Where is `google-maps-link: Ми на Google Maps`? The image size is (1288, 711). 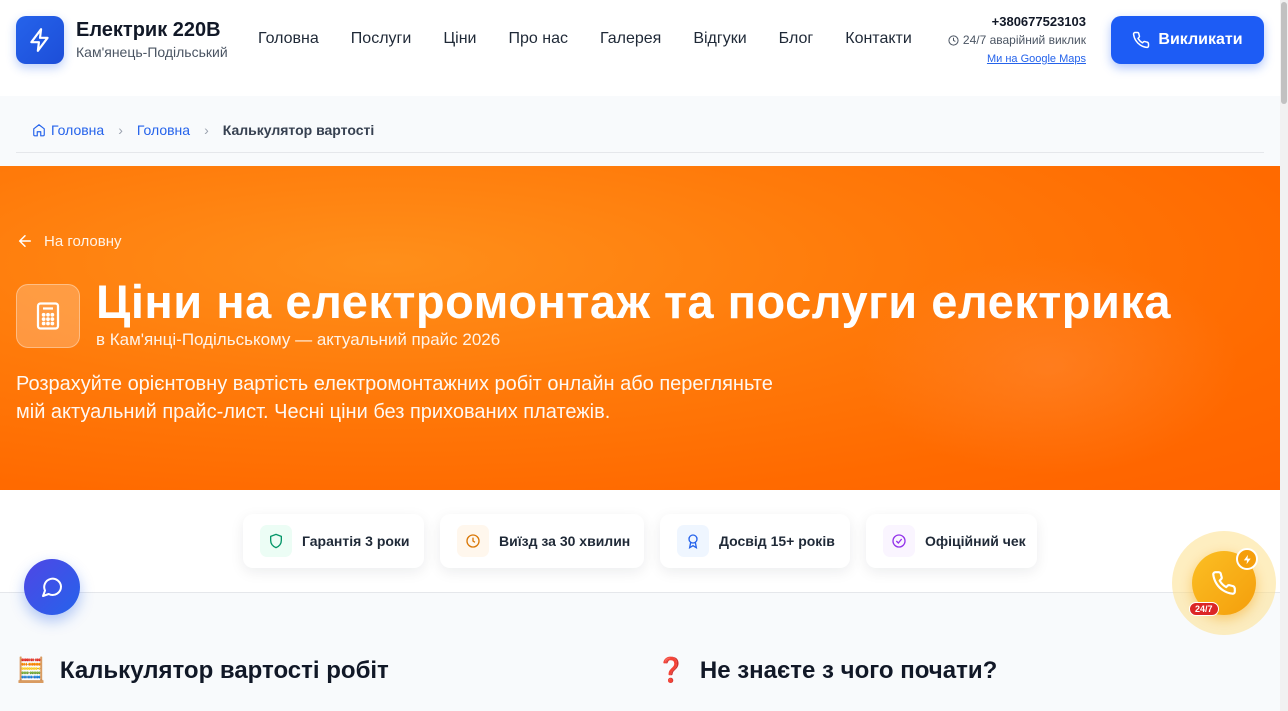 google-maps-link: Ми на Google Maps is located at coordinates (1036, 59).